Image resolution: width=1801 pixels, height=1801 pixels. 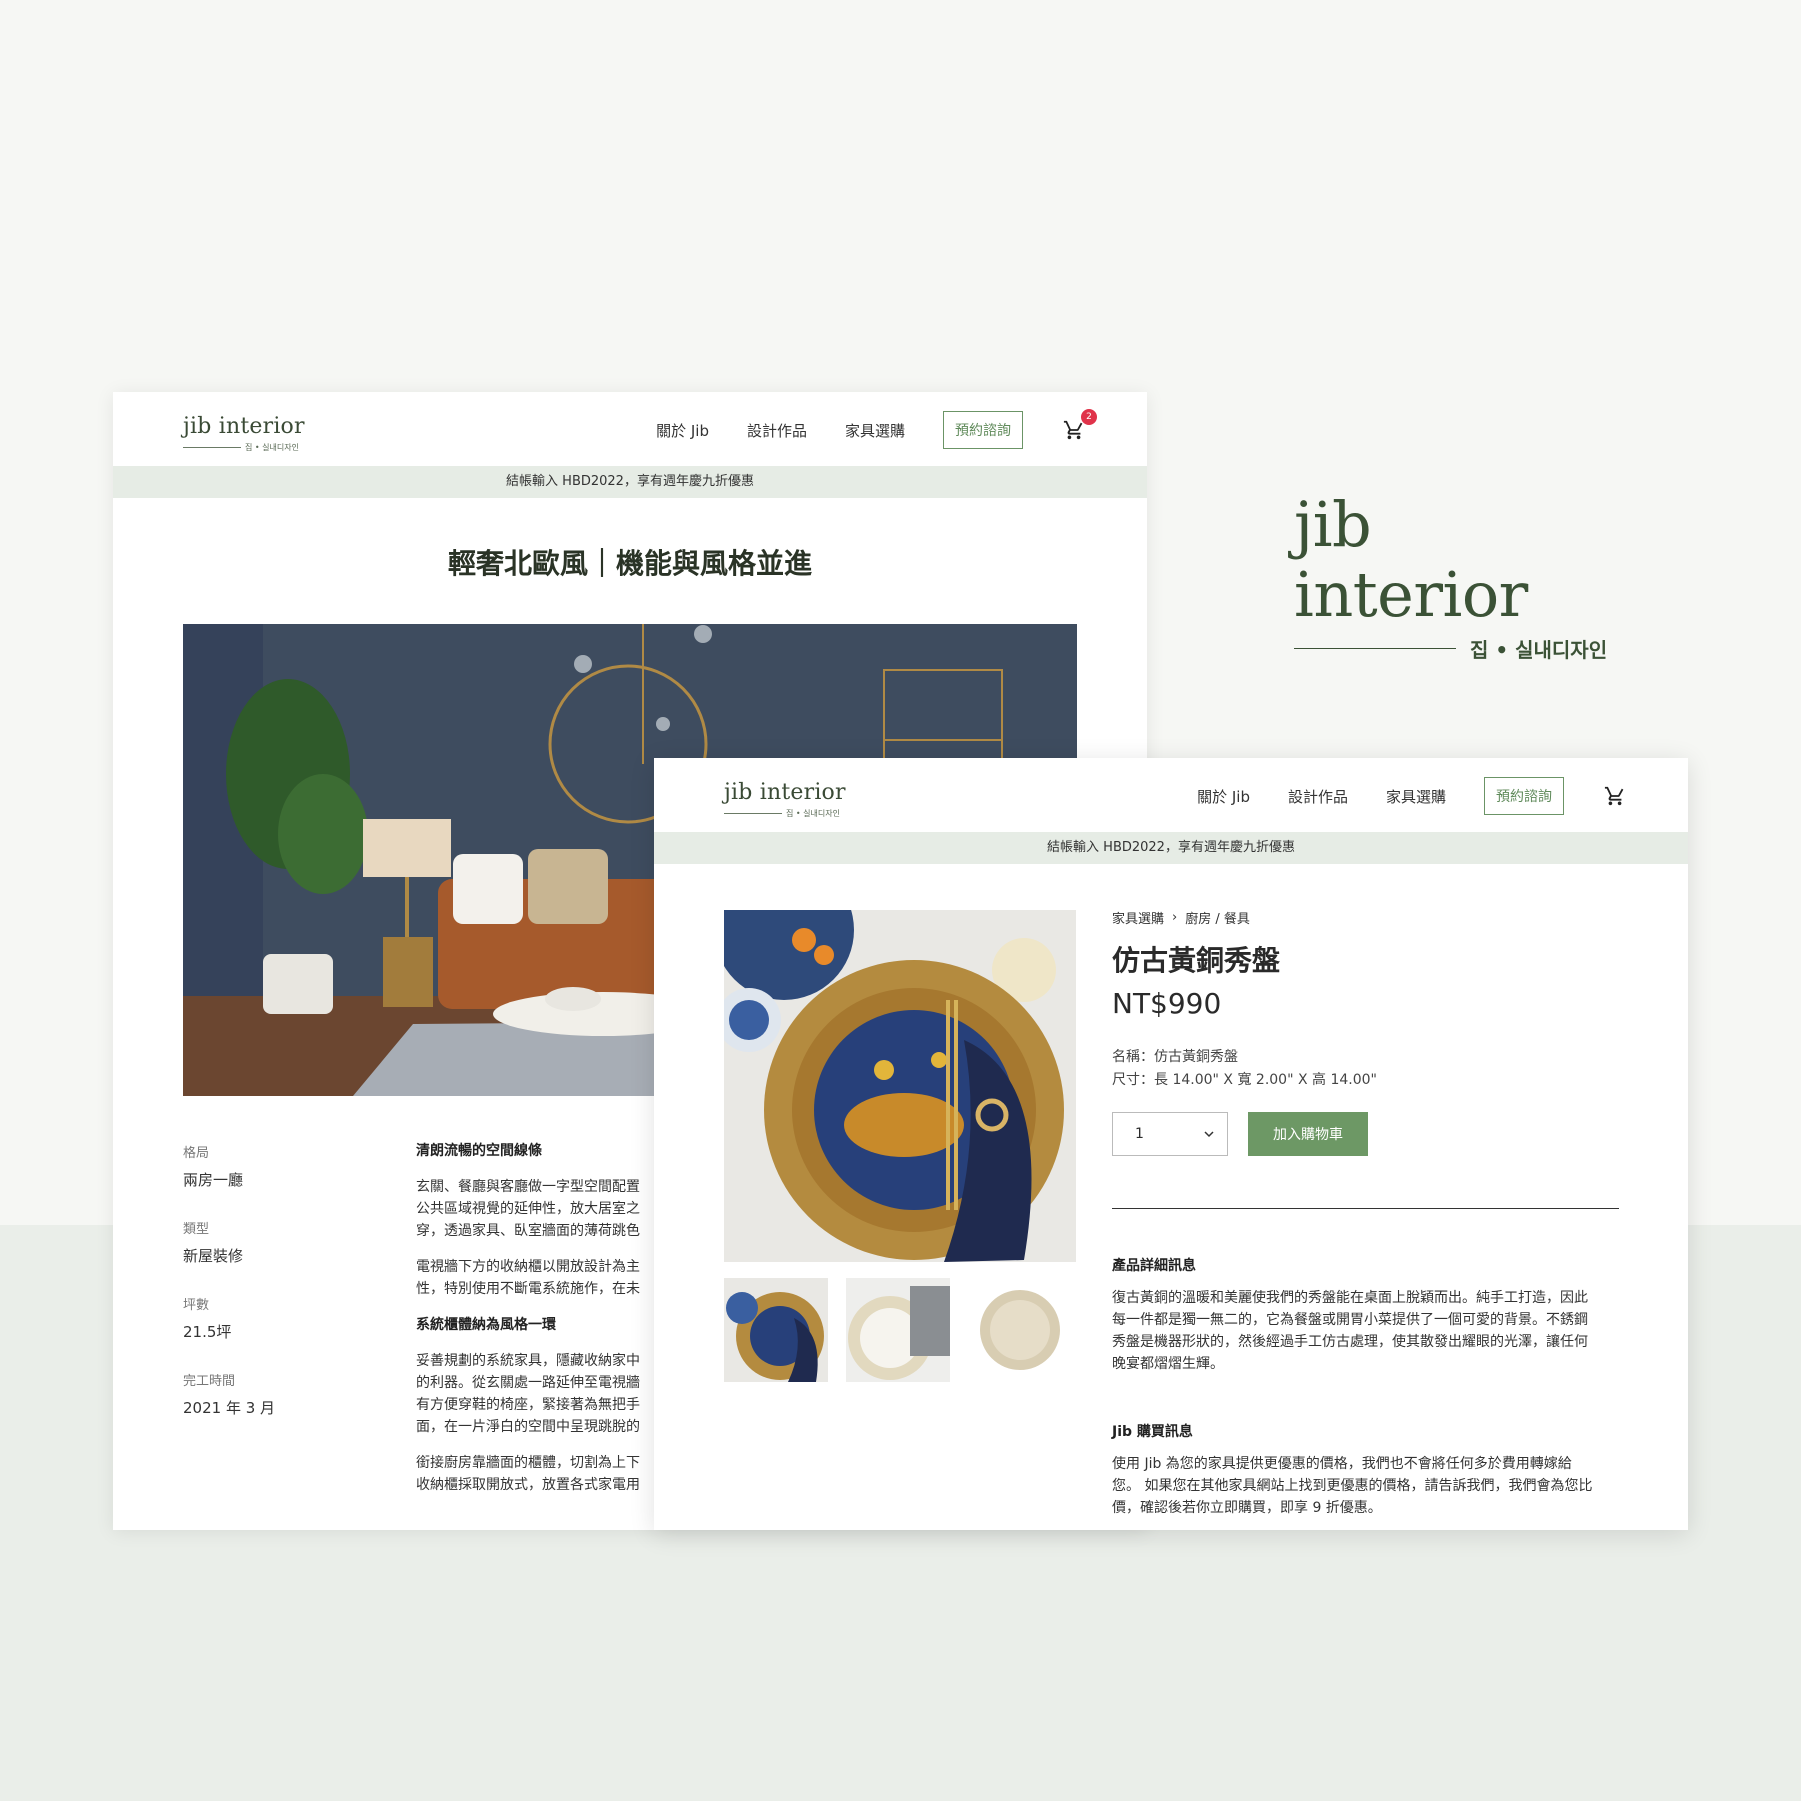 What do you see at coordinates (1167, 1003) in the screenshot?
I see `product-price: NT$990` at bounding box center [1167, 1003].